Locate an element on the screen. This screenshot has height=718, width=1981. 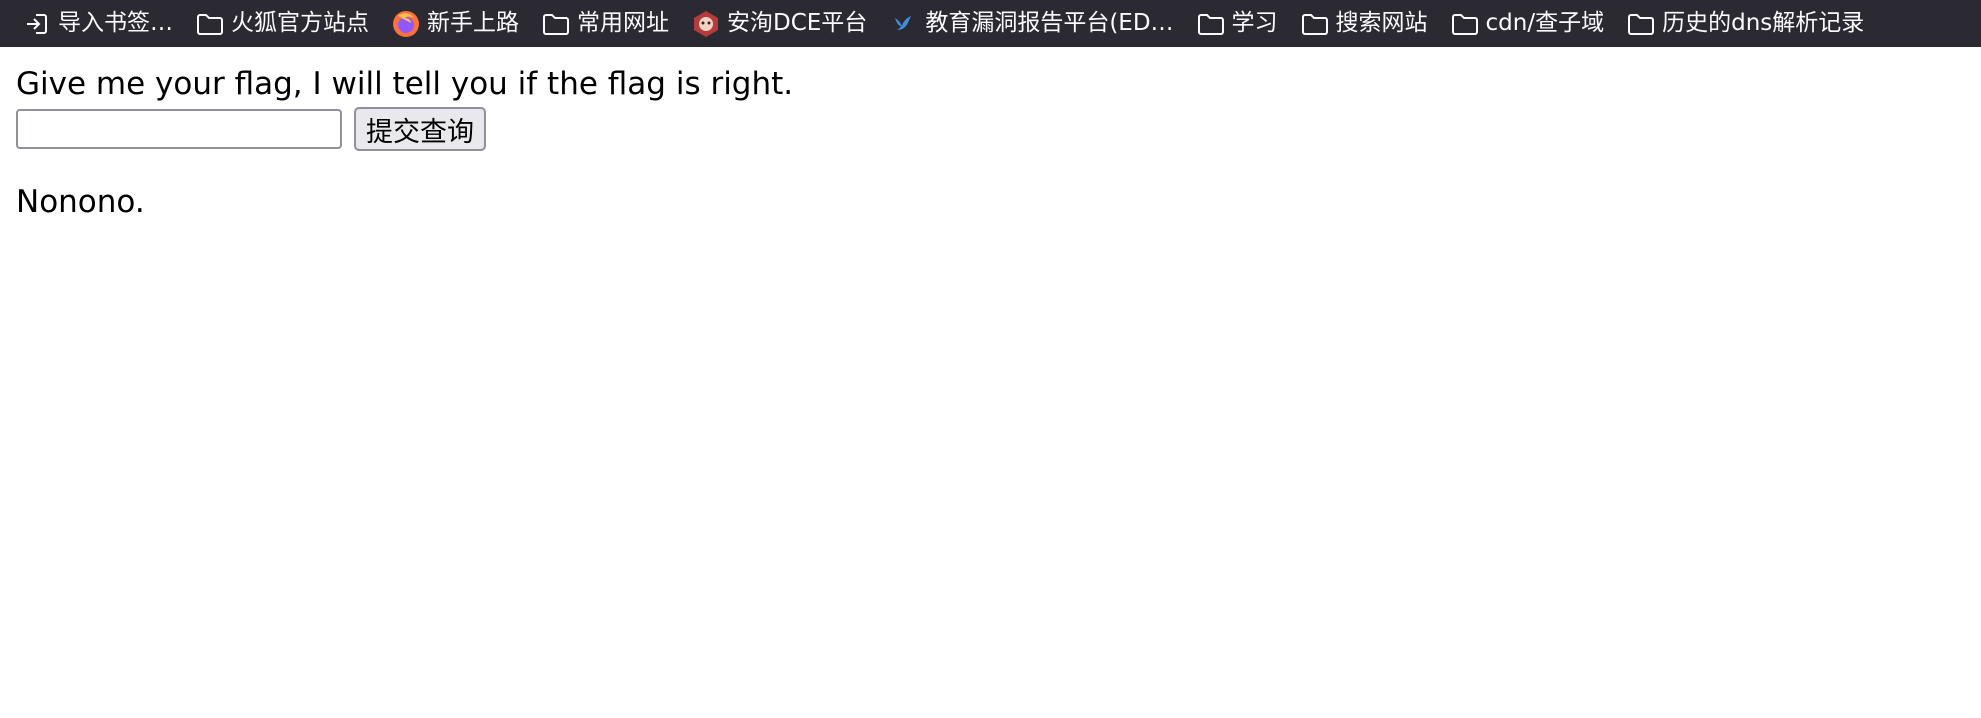
import-icon is located at coordinates (37, 24).